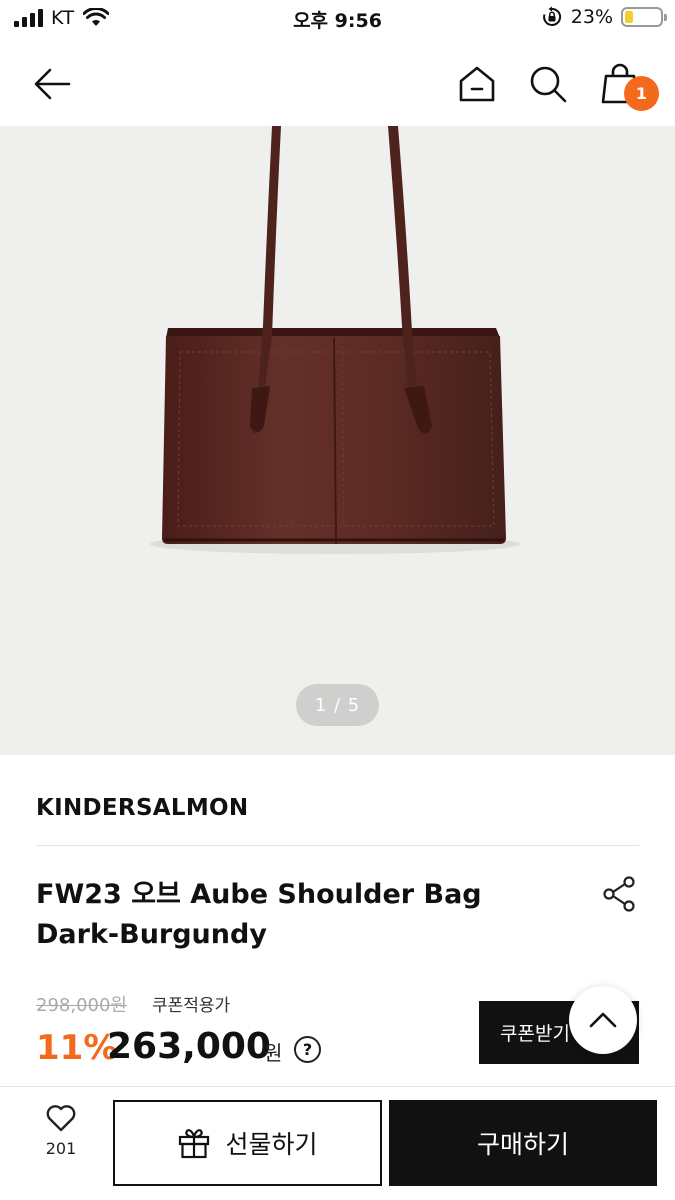 The height and width of the screenshot is (1200, 675). I want to click on gift-icon, so click(194, 1144).